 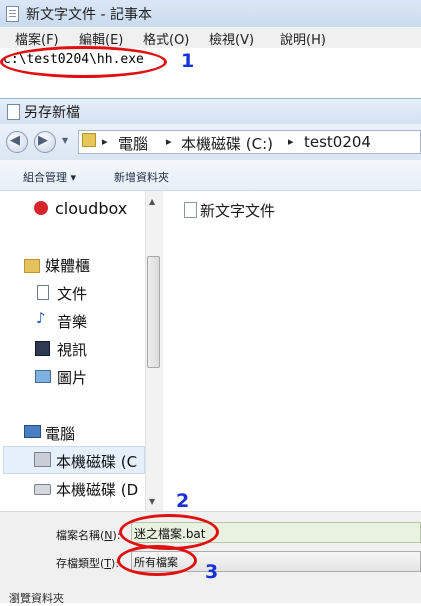 What do you see at coordinates (41, 318) in the screenshot?
I see `music-note-icon: ♪` at bounding box center [41, 318].